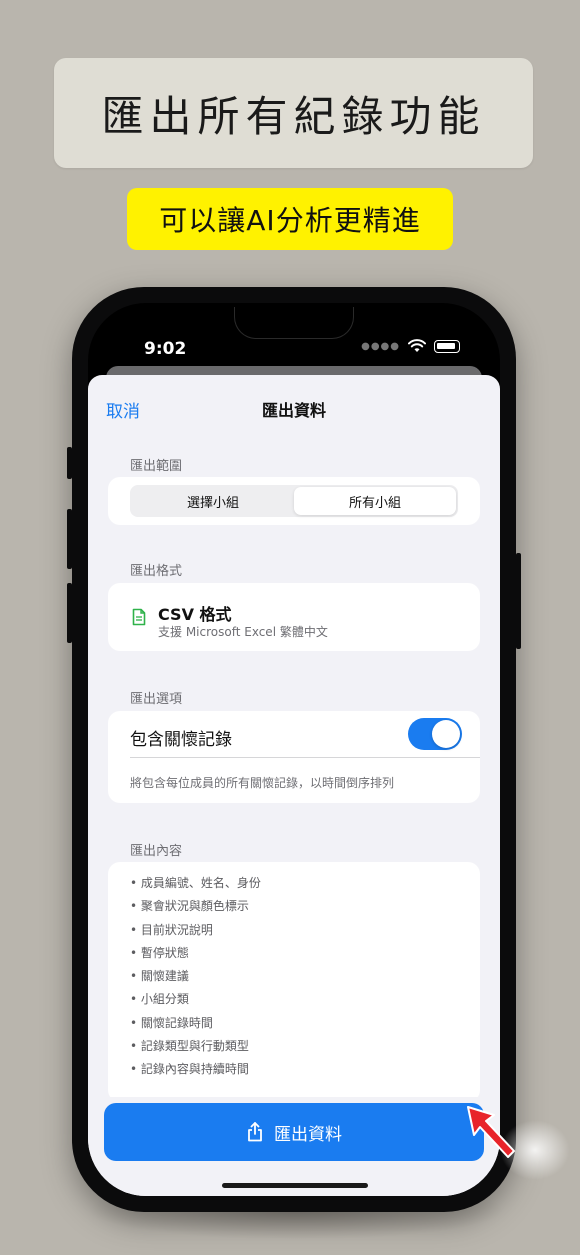 This screenshot has height=1255, width=580. I want to click on range-card: 選擇小組 所有小組, so click(294, 501).